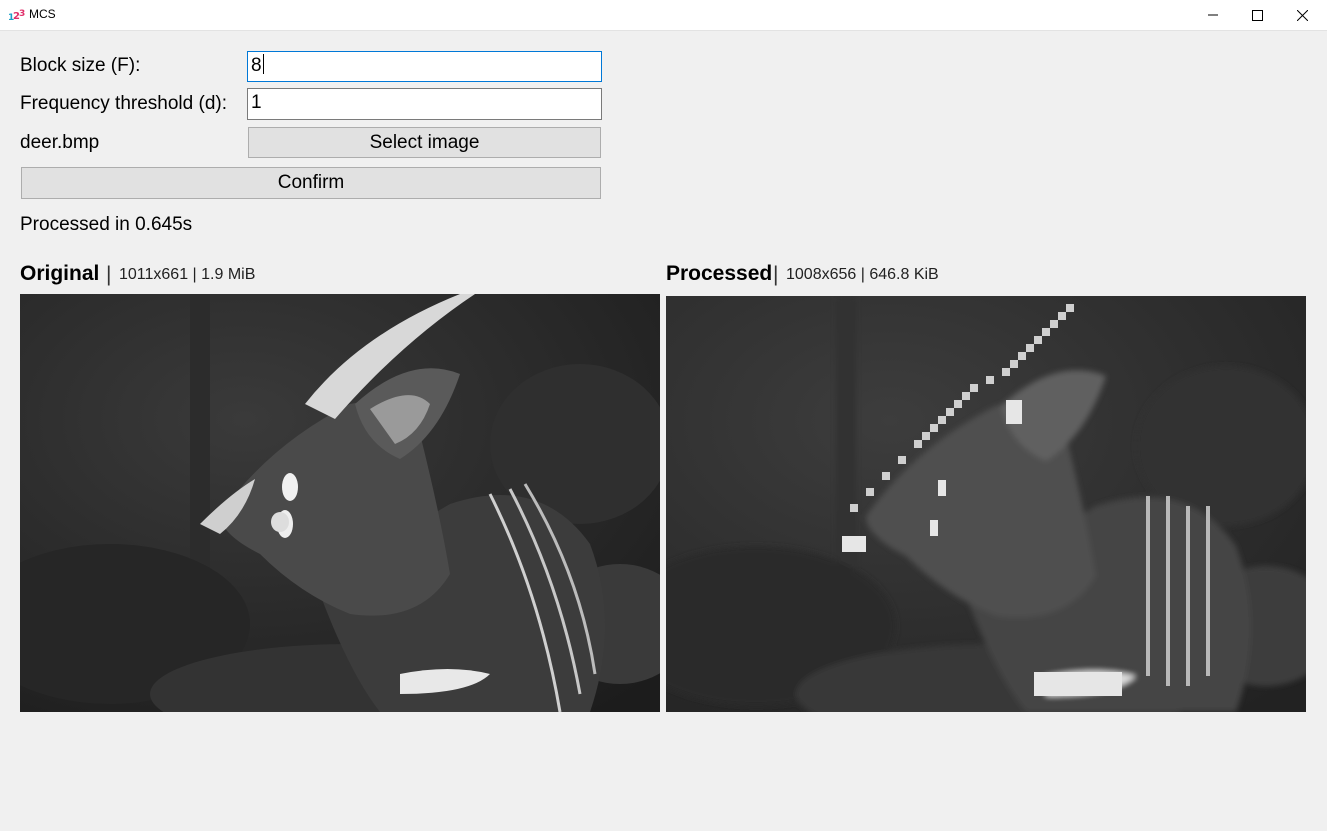  What do you see at coordinates (256, 65) in the screenshot?
I see `block-size-value: 8` at bounding box center [256, 65].